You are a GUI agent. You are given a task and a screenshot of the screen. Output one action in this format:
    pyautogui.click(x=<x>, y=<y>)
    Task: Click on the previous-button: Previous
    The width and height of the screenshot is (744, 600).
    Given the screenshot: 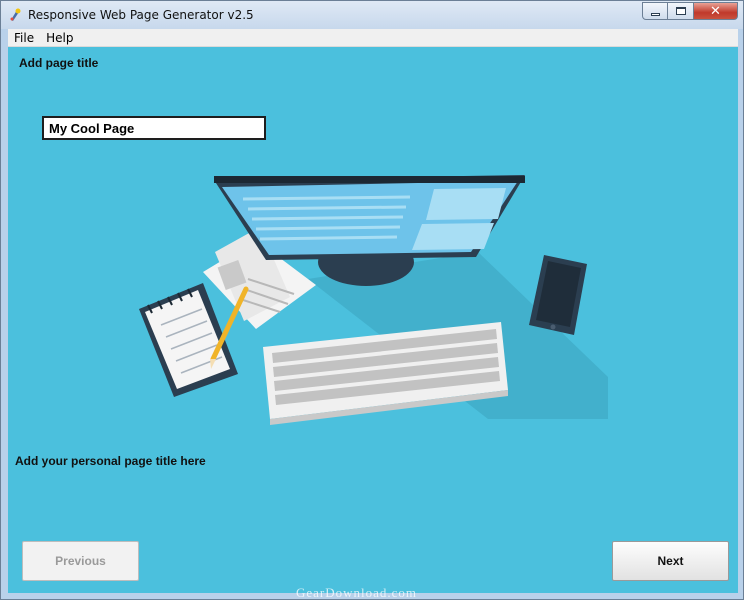 What is the action you would take?
    pyautogui.click(x=80, y=561)
    